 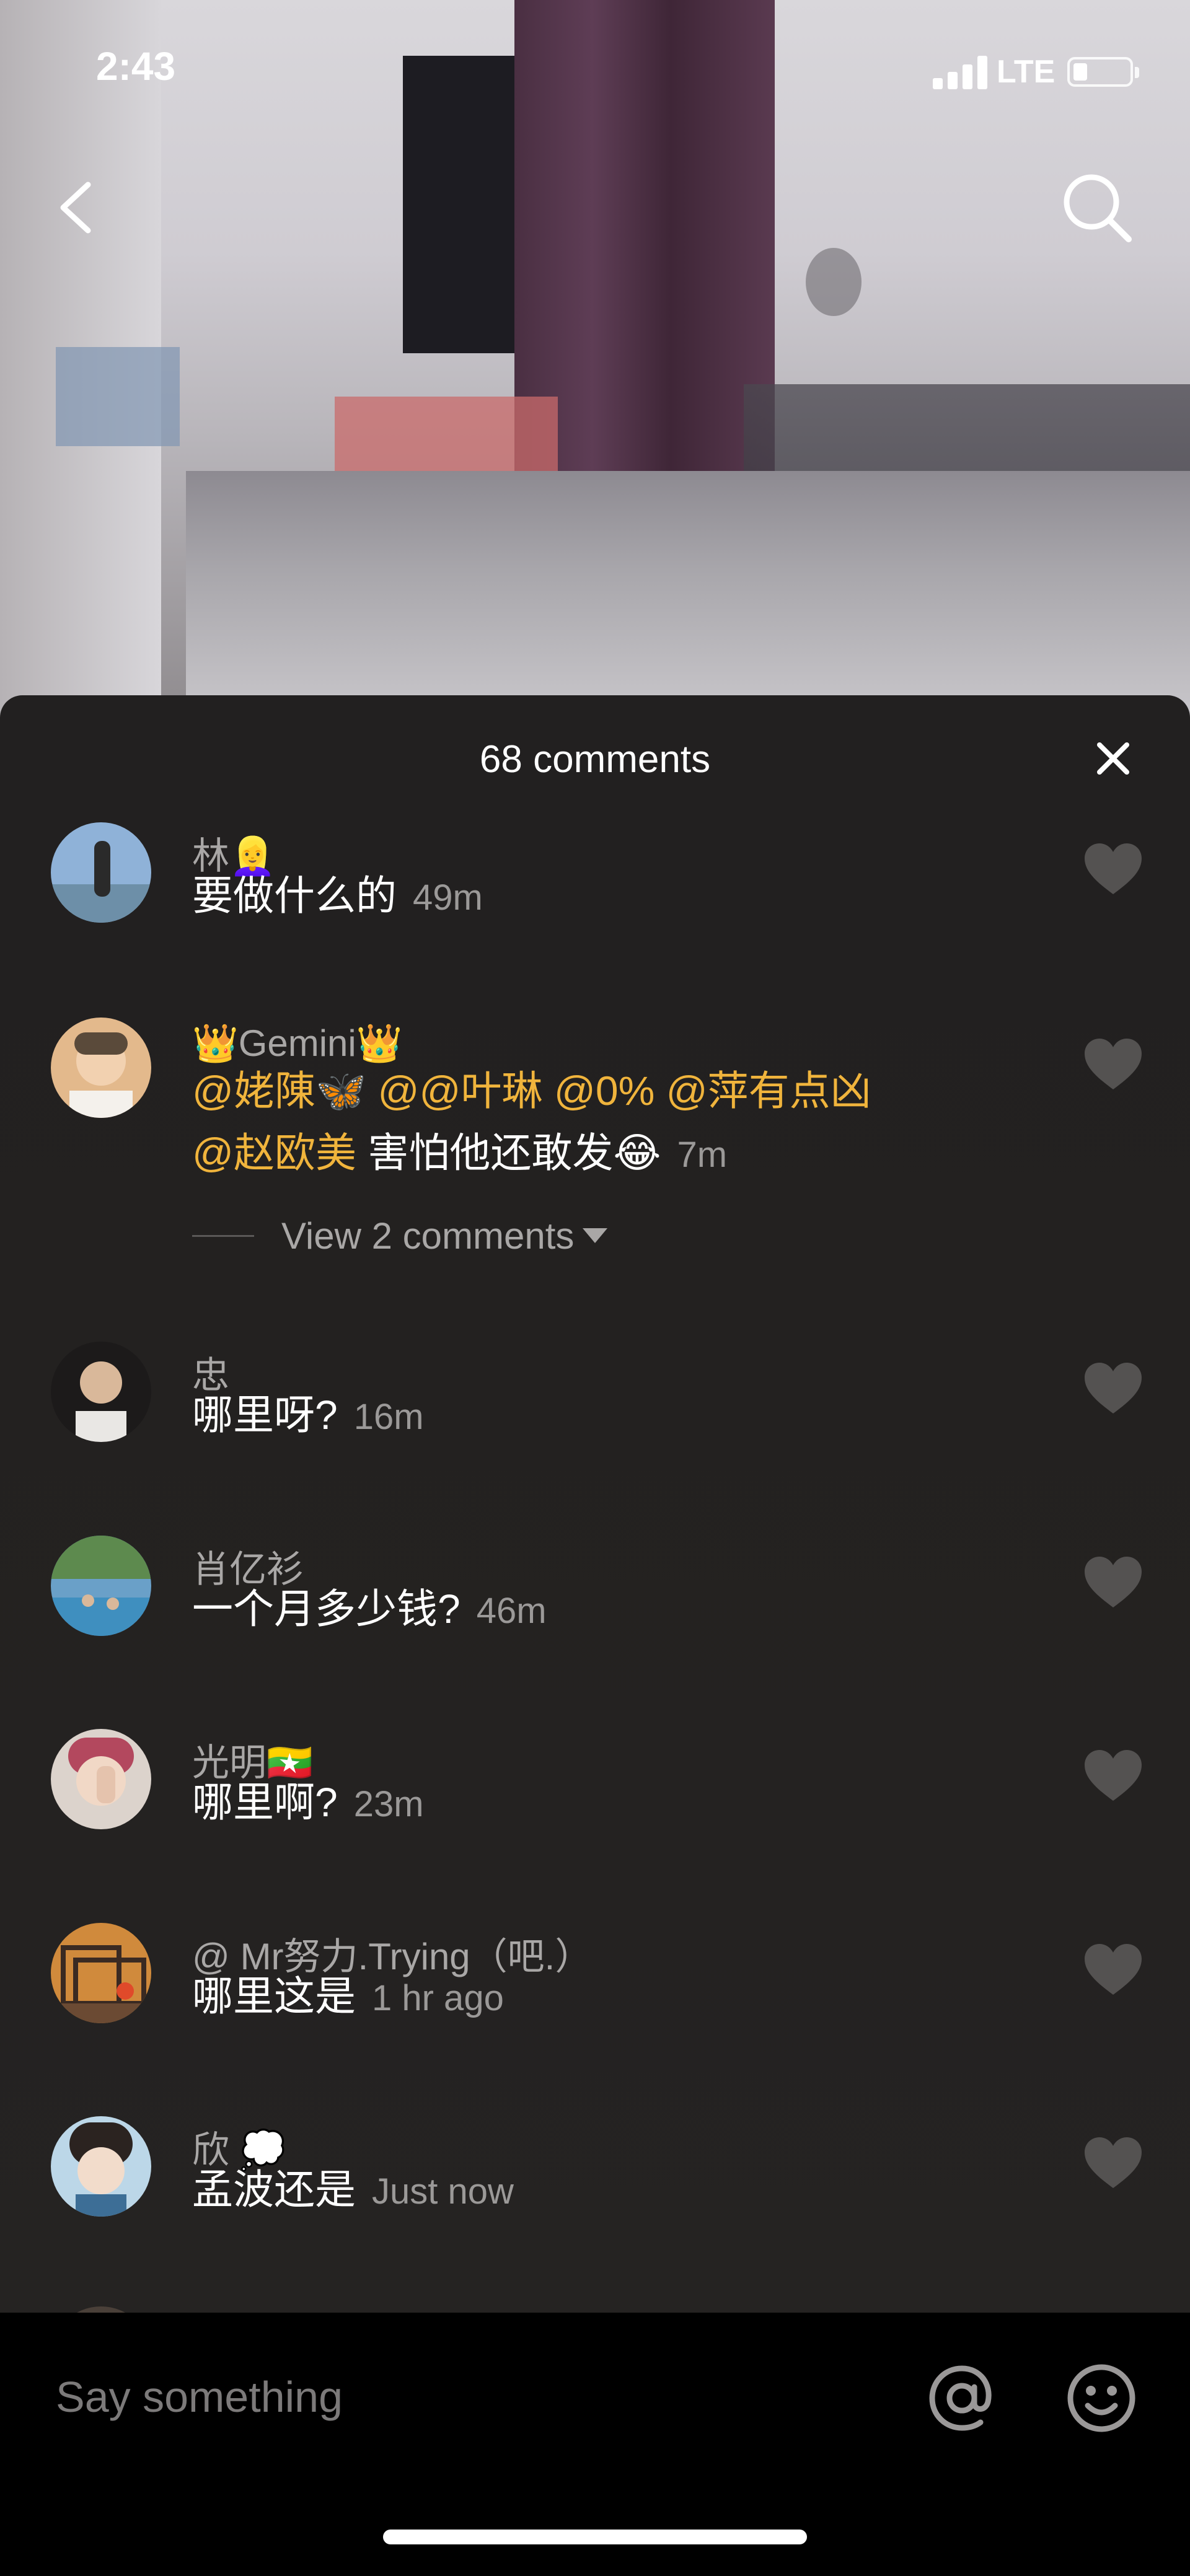 I want to click on comment-time: 23m, so click(x=388, y=1804).